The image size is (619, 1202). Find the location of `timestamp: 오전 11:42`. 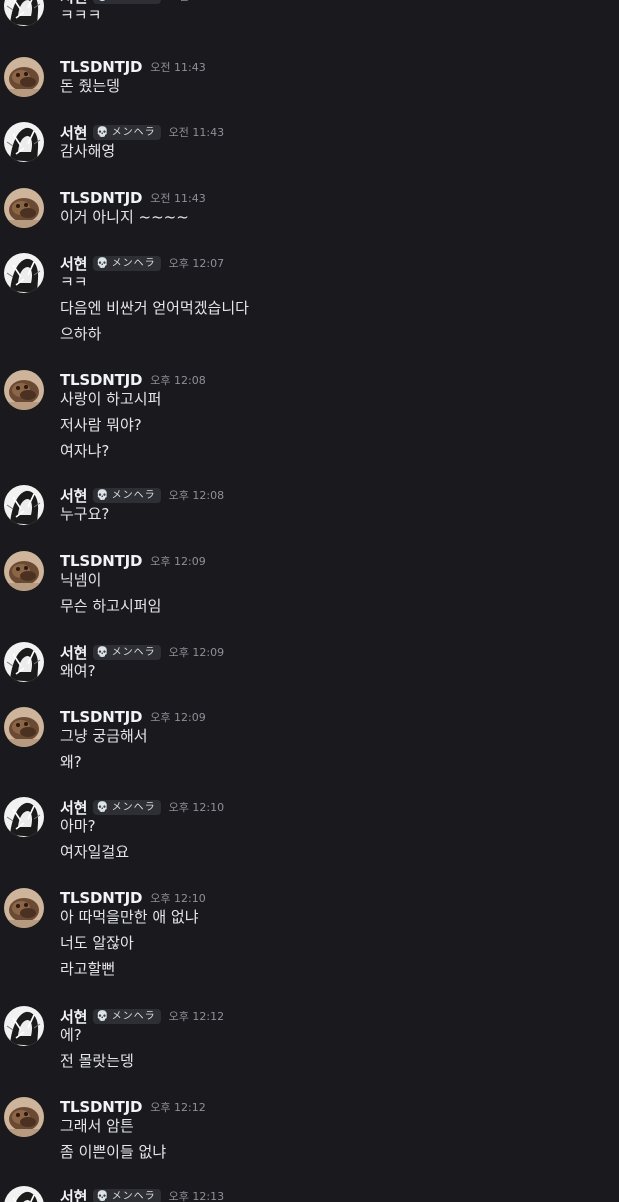

timestamp: 오전 11:42 is located at coordinates (196, 2).